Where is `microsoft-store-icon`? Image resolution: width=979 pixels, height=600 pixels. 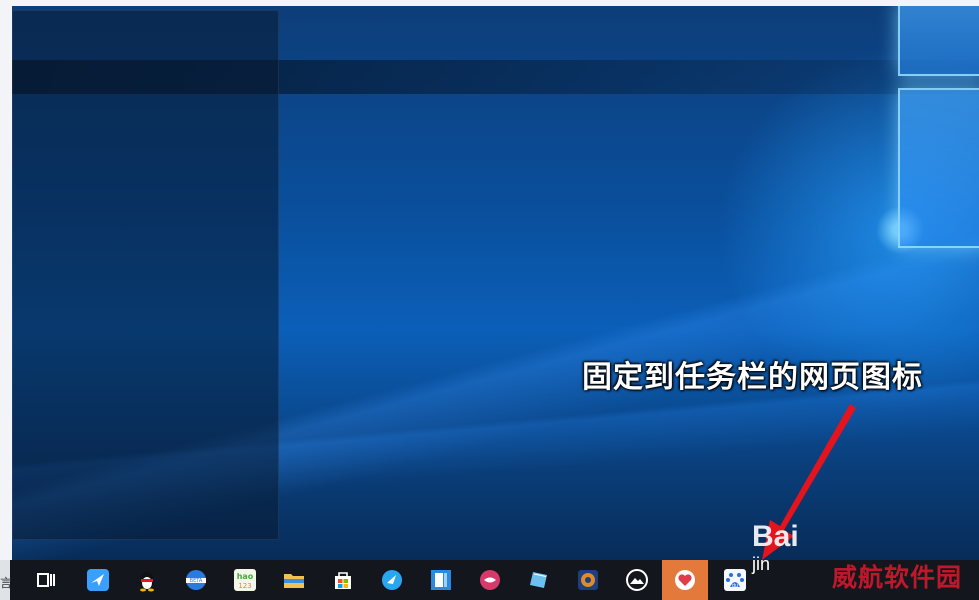
microsoft-store-icon is located at coordinates (343, 580).